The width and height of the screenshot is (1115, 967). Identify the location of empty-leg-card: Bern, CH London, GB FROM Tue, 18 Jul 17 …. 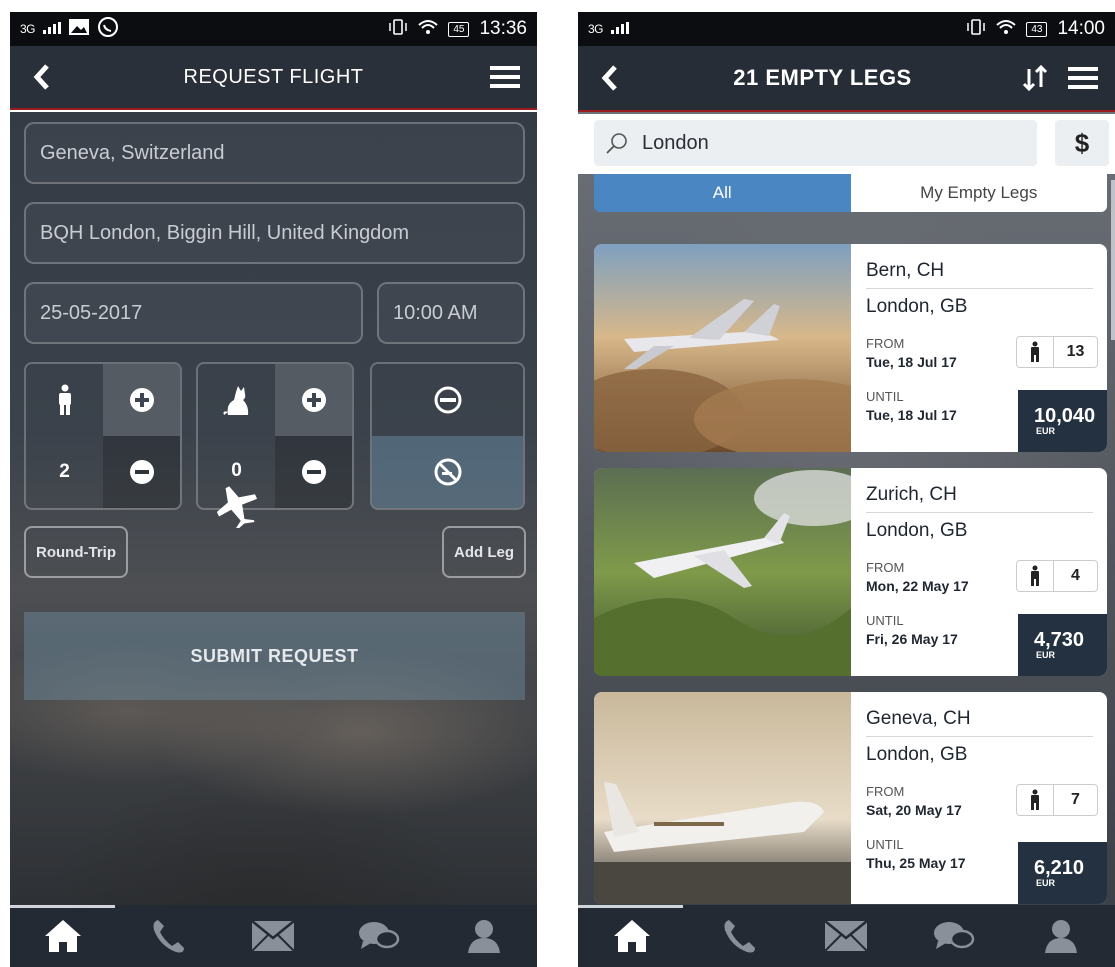
(850, 348).